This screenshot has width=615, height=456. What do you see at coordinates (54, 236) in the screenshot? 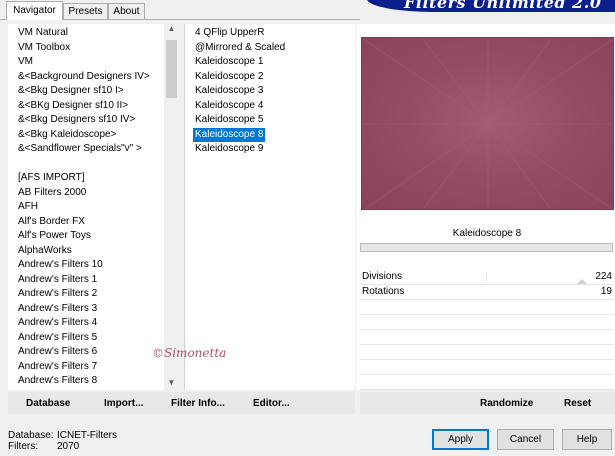
I see `category-item: Alf's Power Toys` at bounding box center [54, 236].